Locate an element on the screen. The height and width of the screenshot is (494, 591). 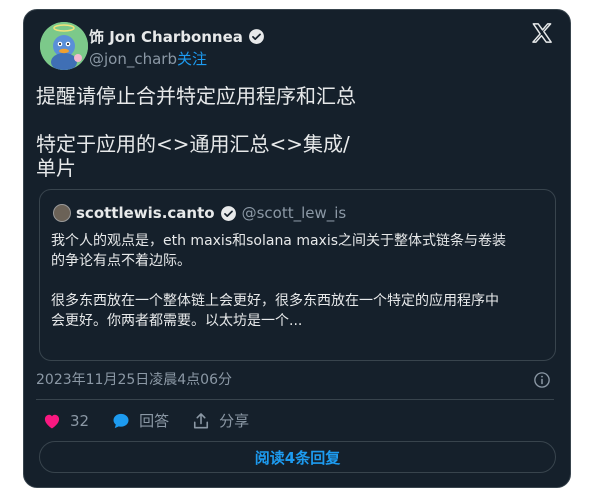
tweet-line: 提醒请停止合并特定应用程序和汇总 is located at coordinates (196, 96).